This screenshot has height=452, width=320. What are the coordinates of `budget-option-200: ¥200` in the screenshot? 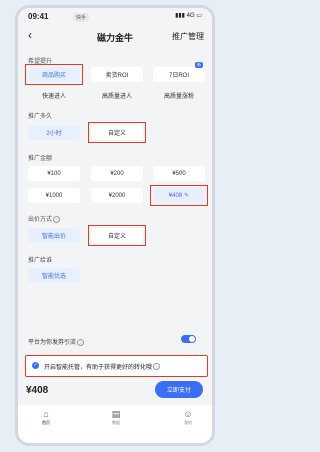 It's located at (117, 173).